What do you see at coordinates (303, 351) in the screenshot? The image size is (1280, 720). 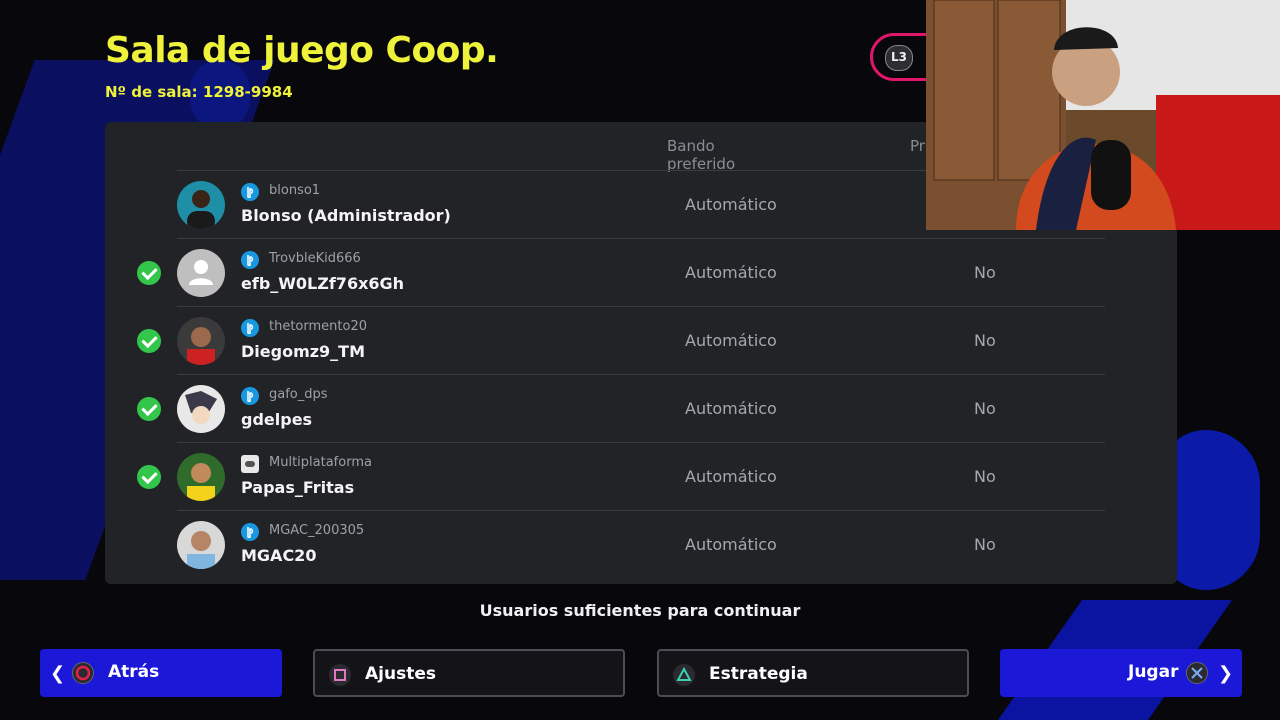 I see `player-name: Diegomz9_TM` at bounding box center [303, 351].